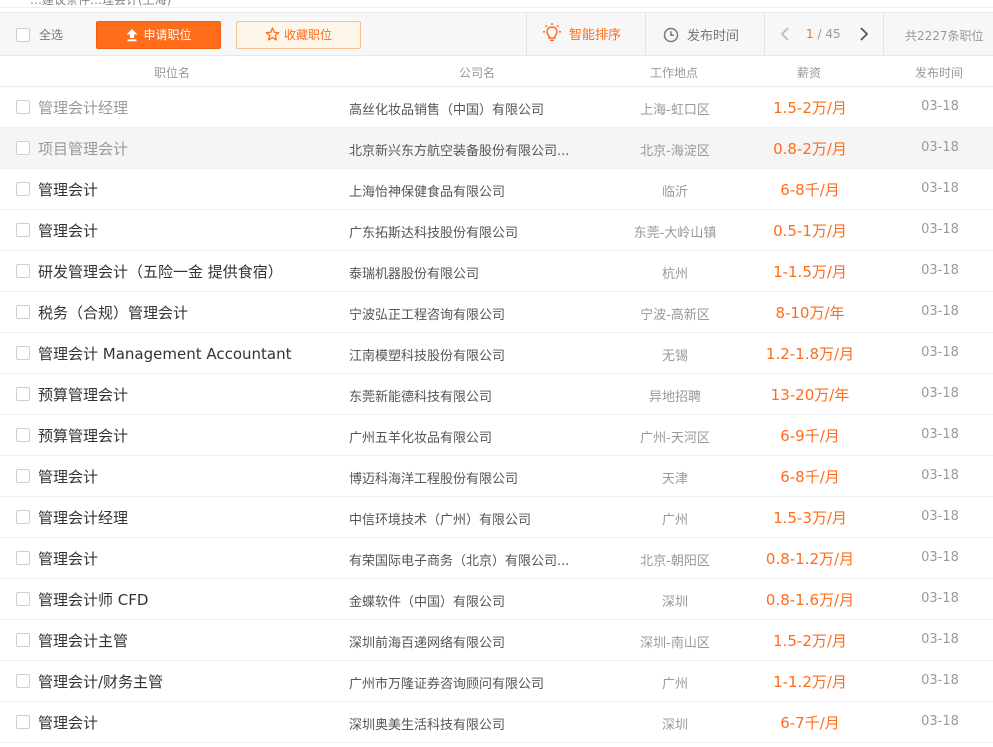  Describe the element at coordinates (674, 684) in the screenshot. I see `job-location: 广州` at that location.